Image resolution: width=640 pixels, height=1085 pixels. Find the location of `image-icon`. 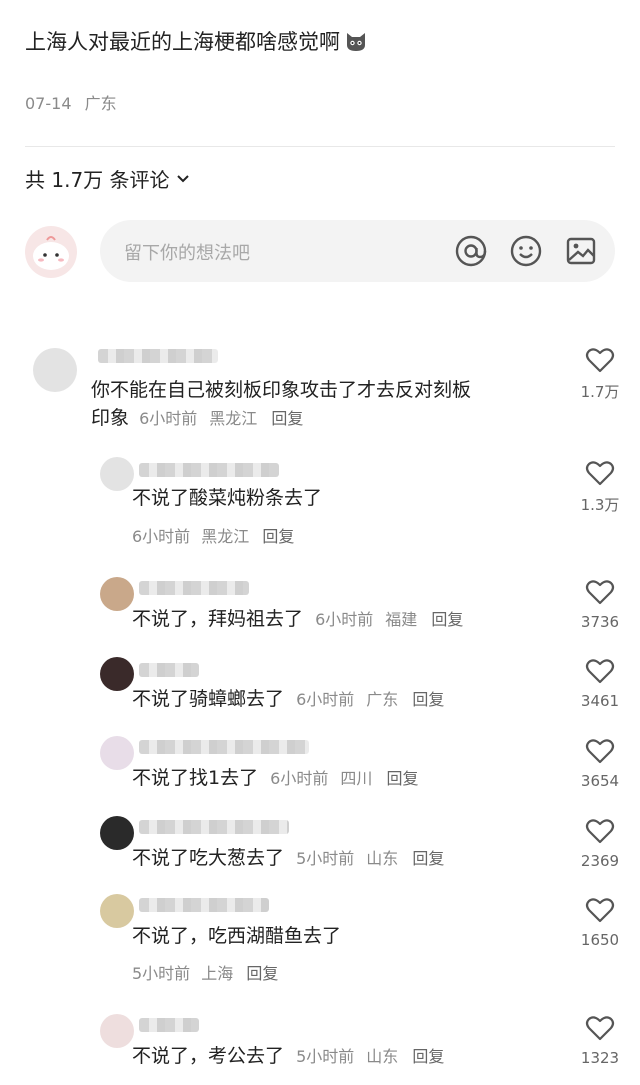

image-icon is located at coordinates (581, 251).